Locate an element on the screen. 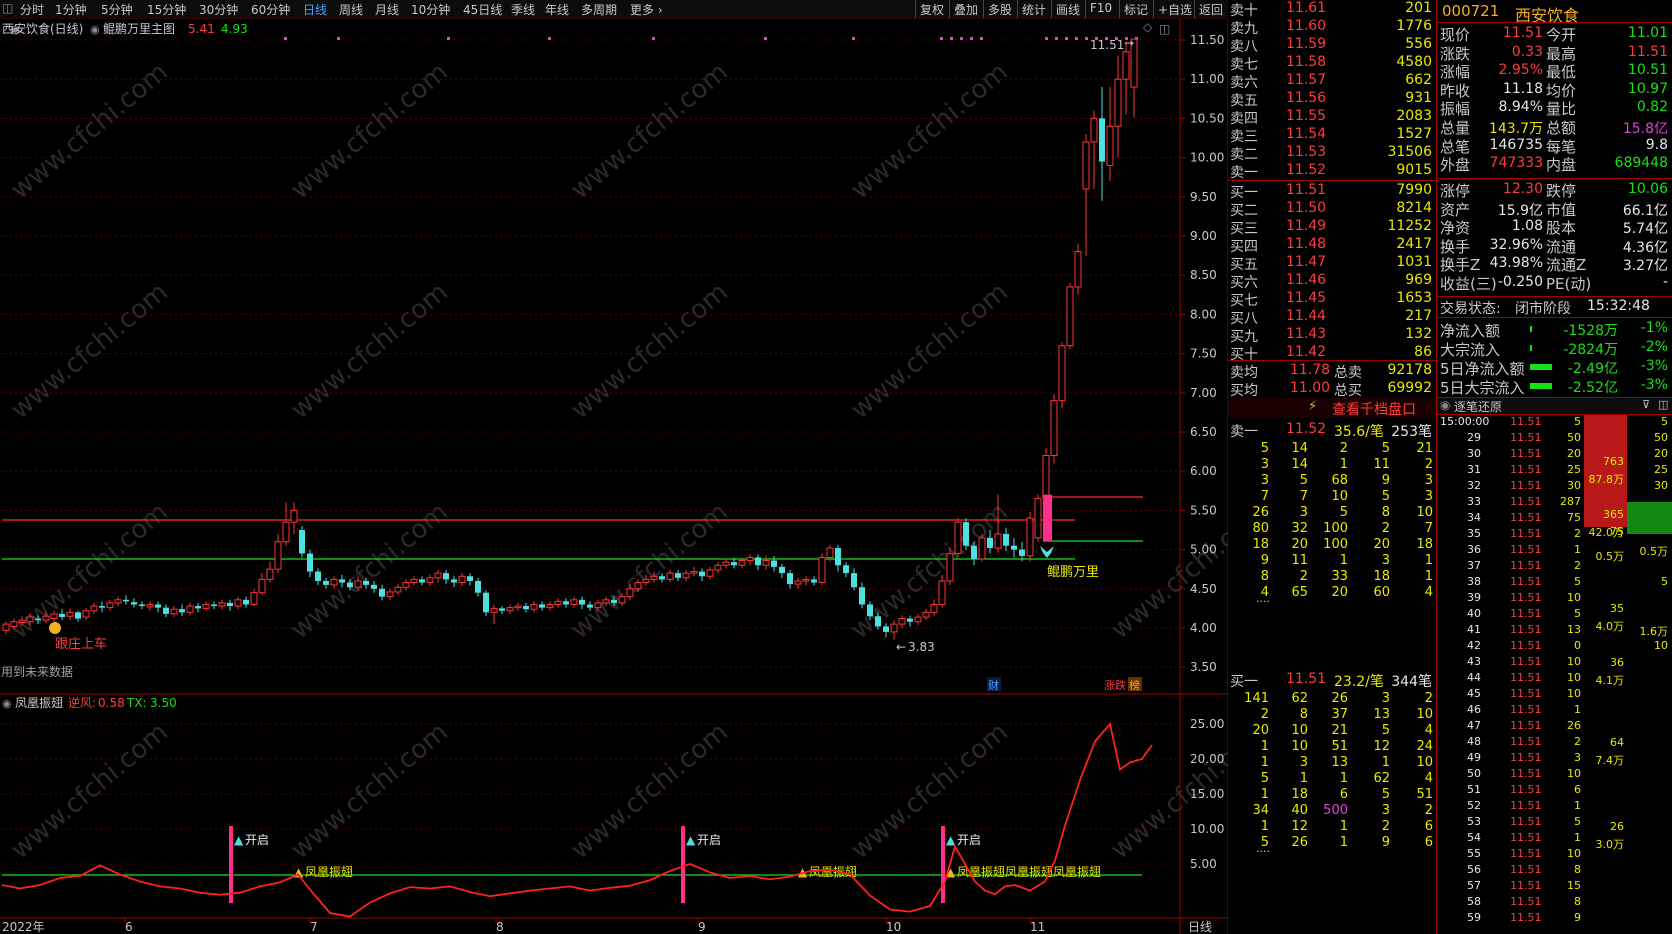 The image size is (1672, 934). buy-level-row: 买五 11.47 1031 is located at coordinates (1332, 263).